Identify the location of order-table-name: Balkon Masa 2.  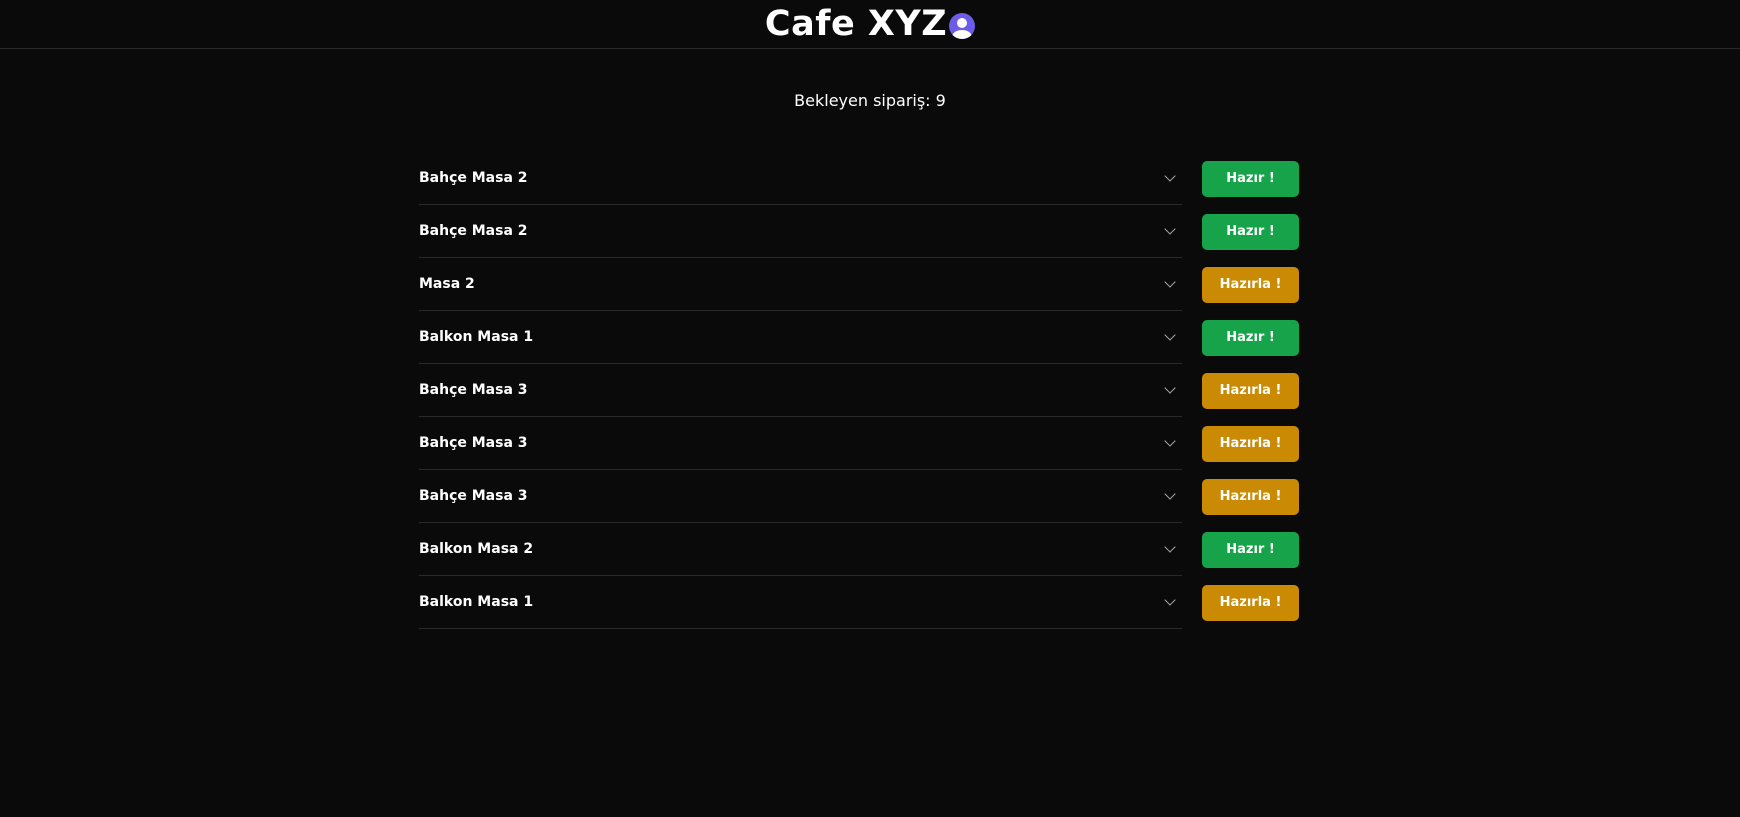
(476, 549).